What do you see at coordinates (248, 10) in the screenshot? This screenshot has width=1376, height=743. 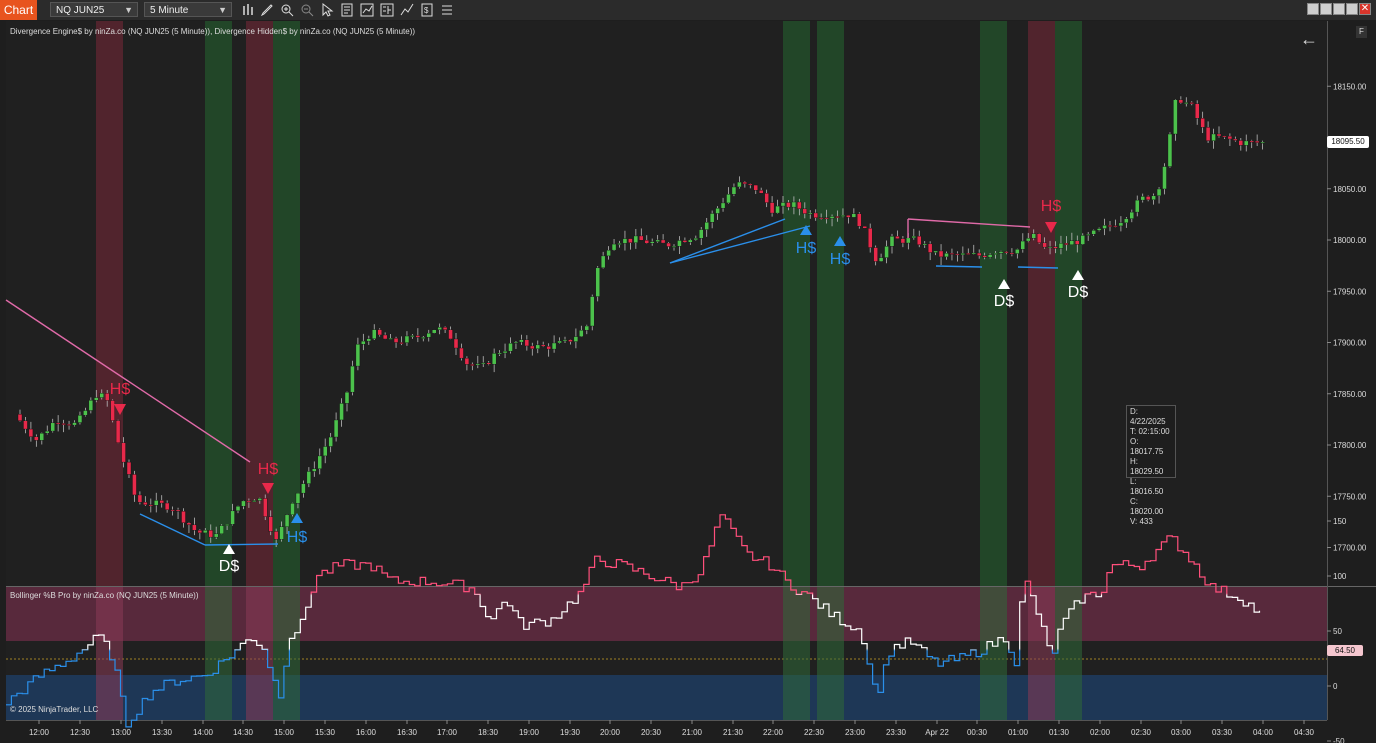 I see `bar-style-icon` at bounding box center [248, 10].